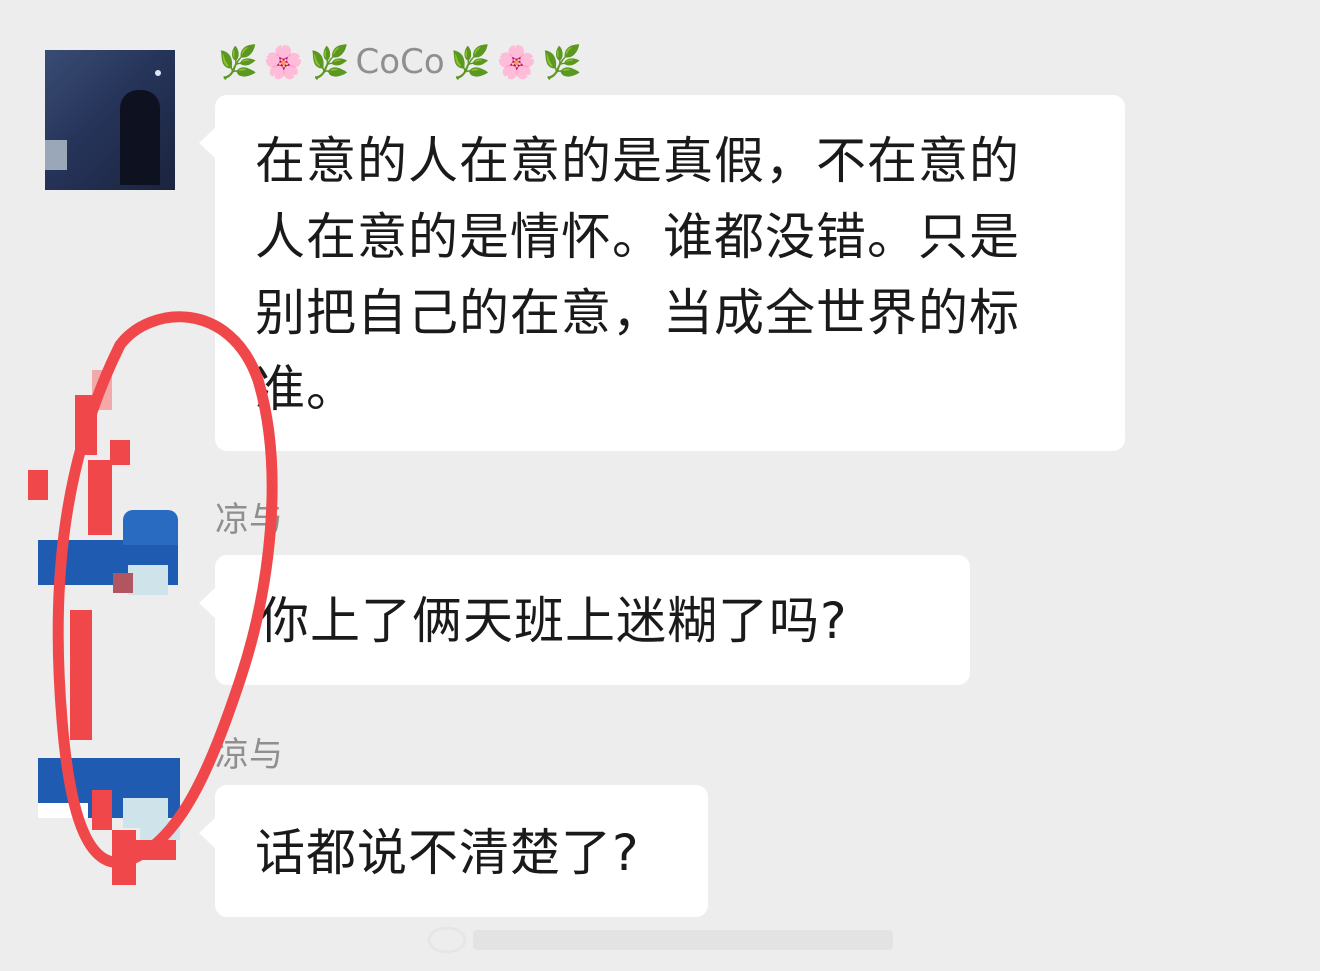 The image size is (1320, 971). I want to click on message-bubble: 你上了俩天班上迷糊了吗?, so click(584, 620).